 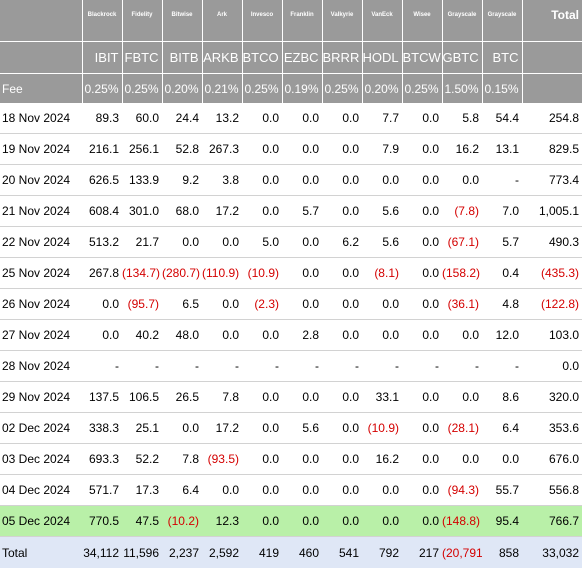 What do you see at coordinates (102, 273) in the screenshot?
I see `flow-cell: 267.8` at bounding box center [102, 273].